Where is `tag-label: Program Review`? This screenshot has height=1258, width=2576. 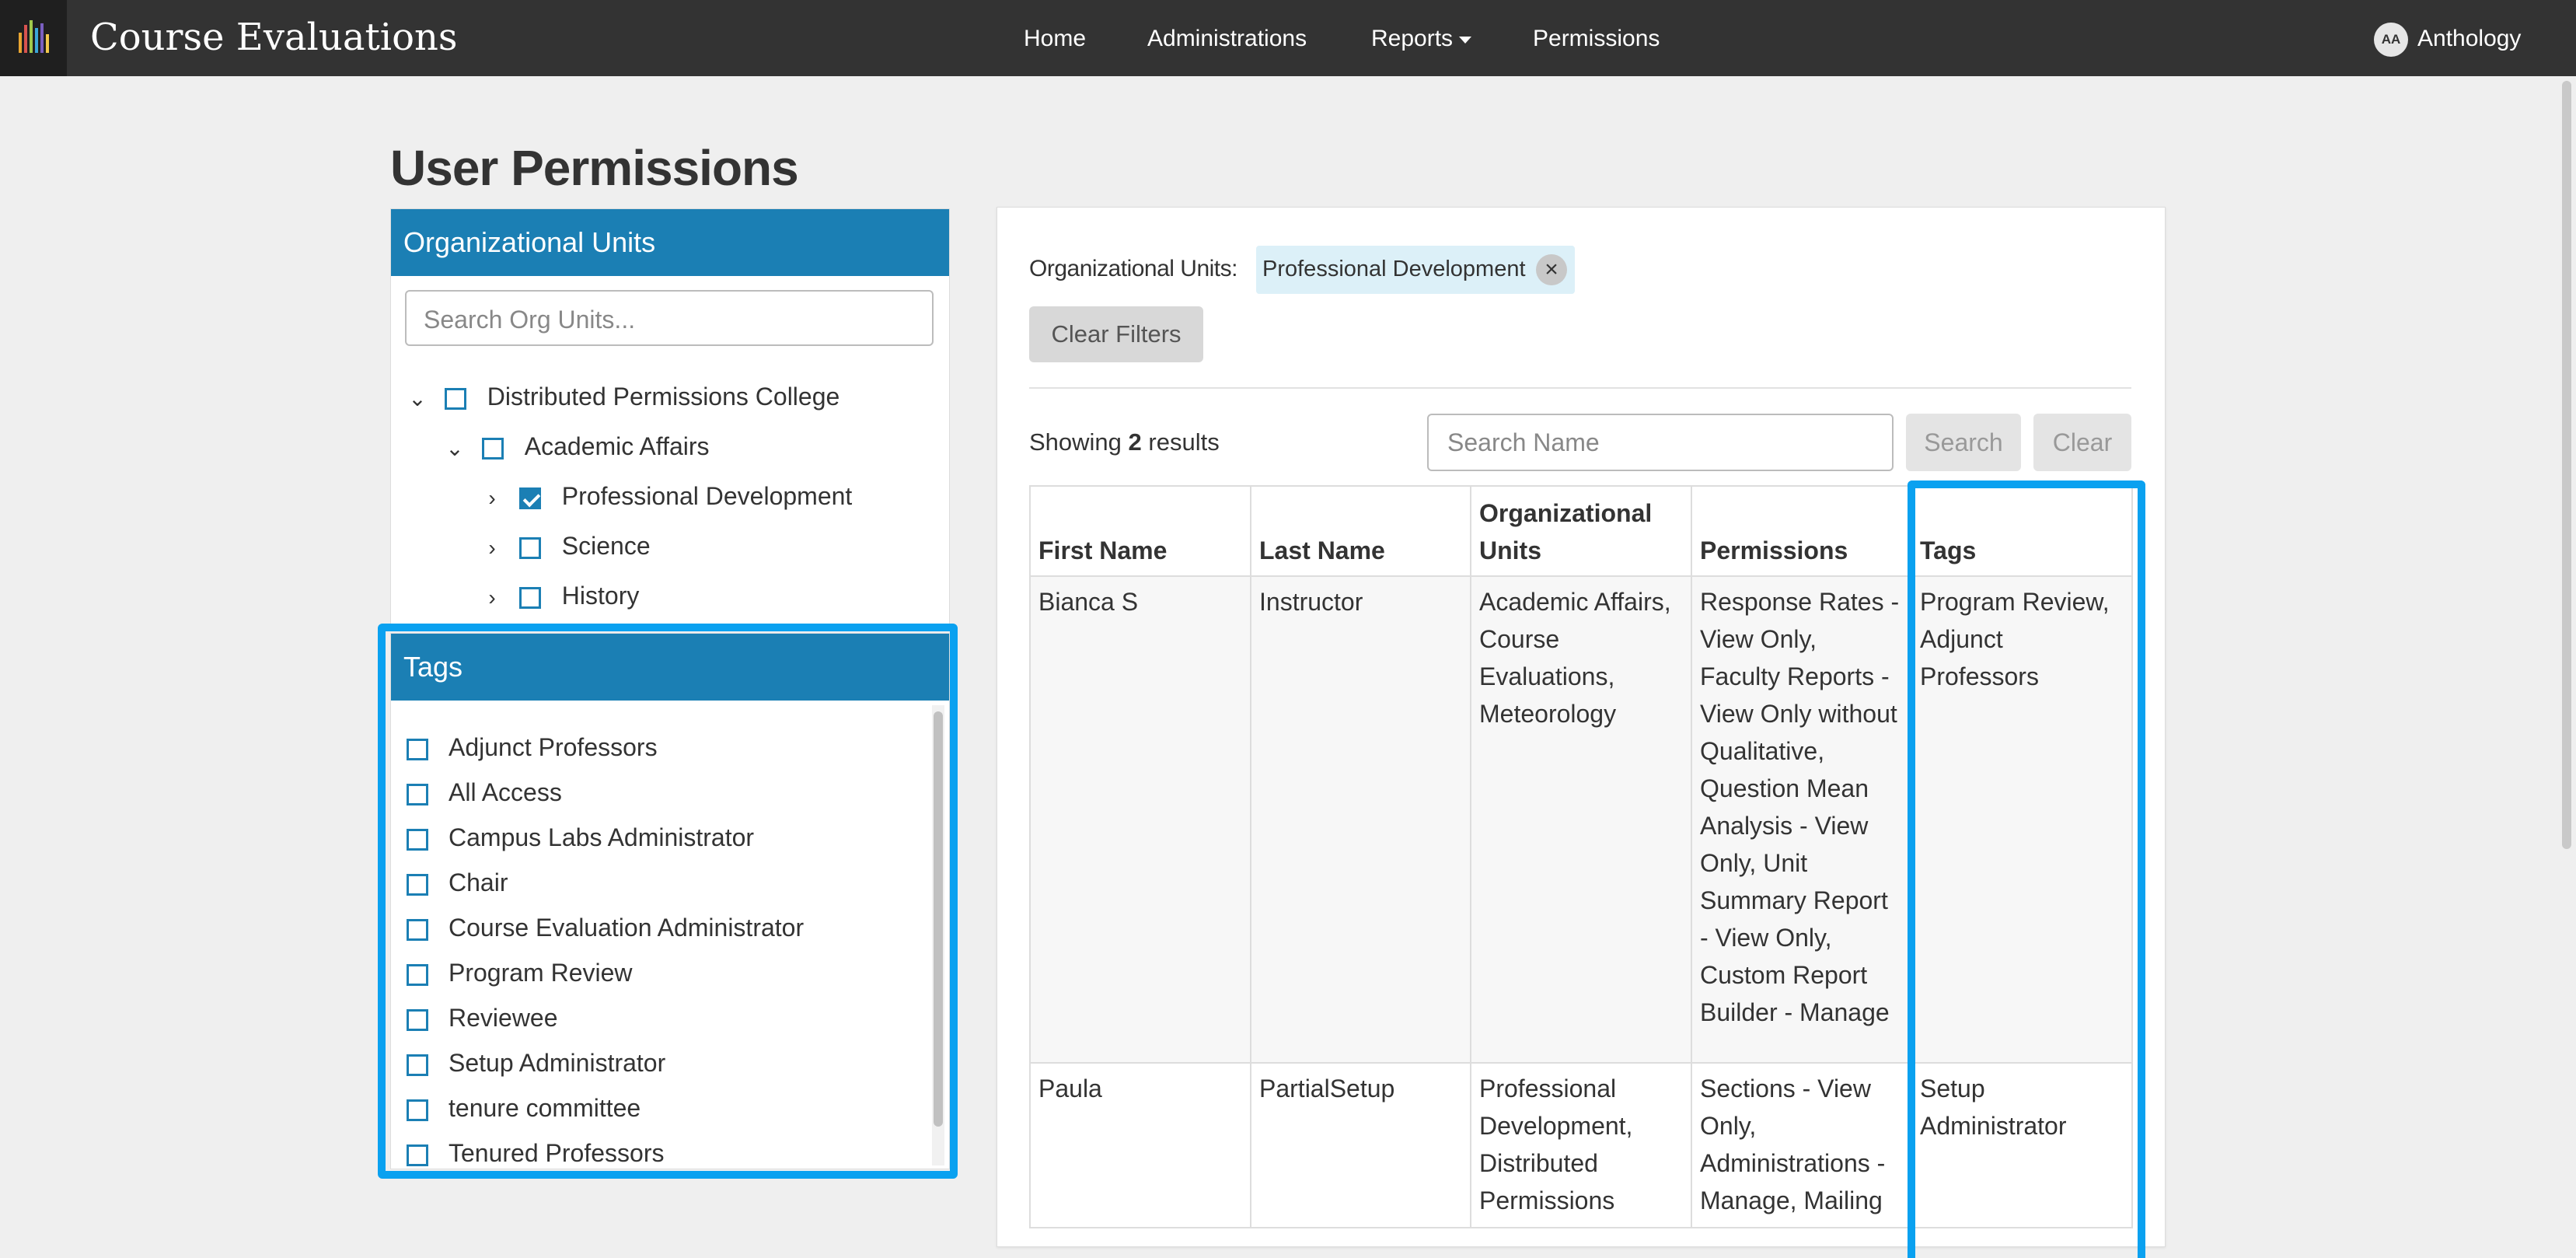 tag-label: Program Review is located at coordinates (541, 973).